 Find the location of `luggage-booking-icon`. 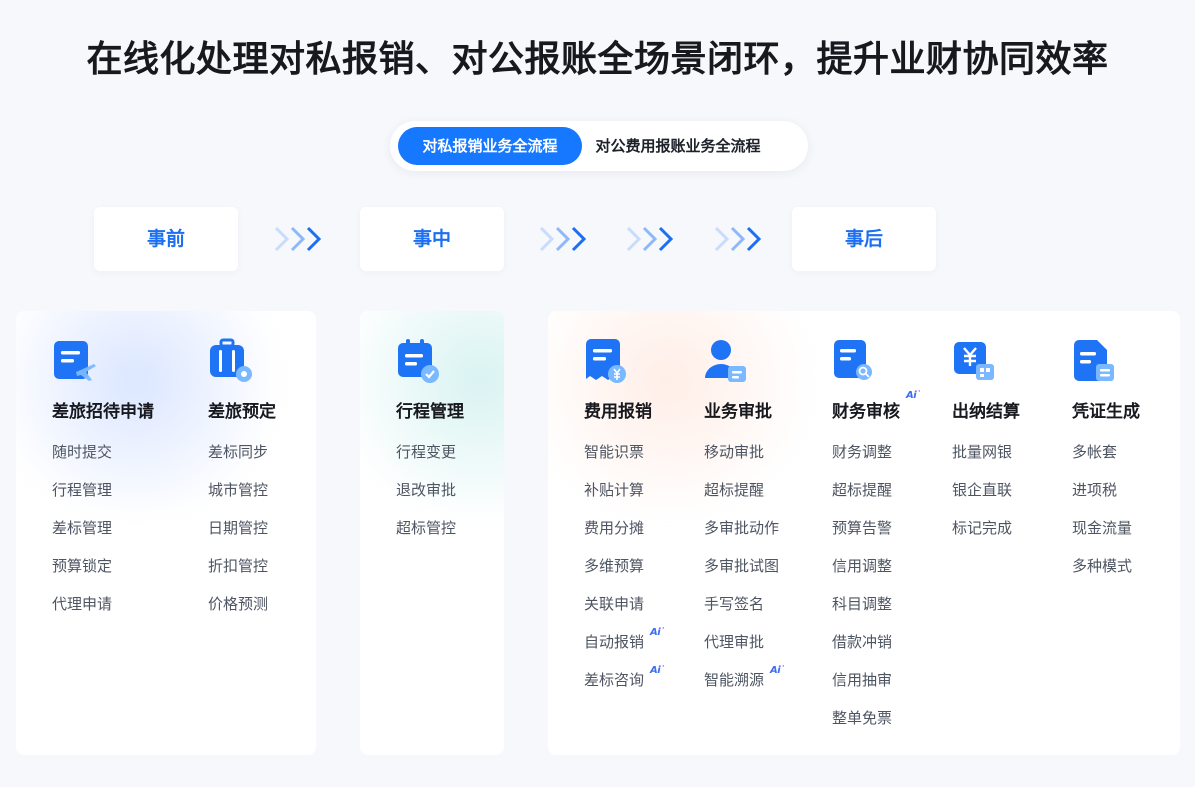

luggage-booking-icon is located at coordinates (231, 360).